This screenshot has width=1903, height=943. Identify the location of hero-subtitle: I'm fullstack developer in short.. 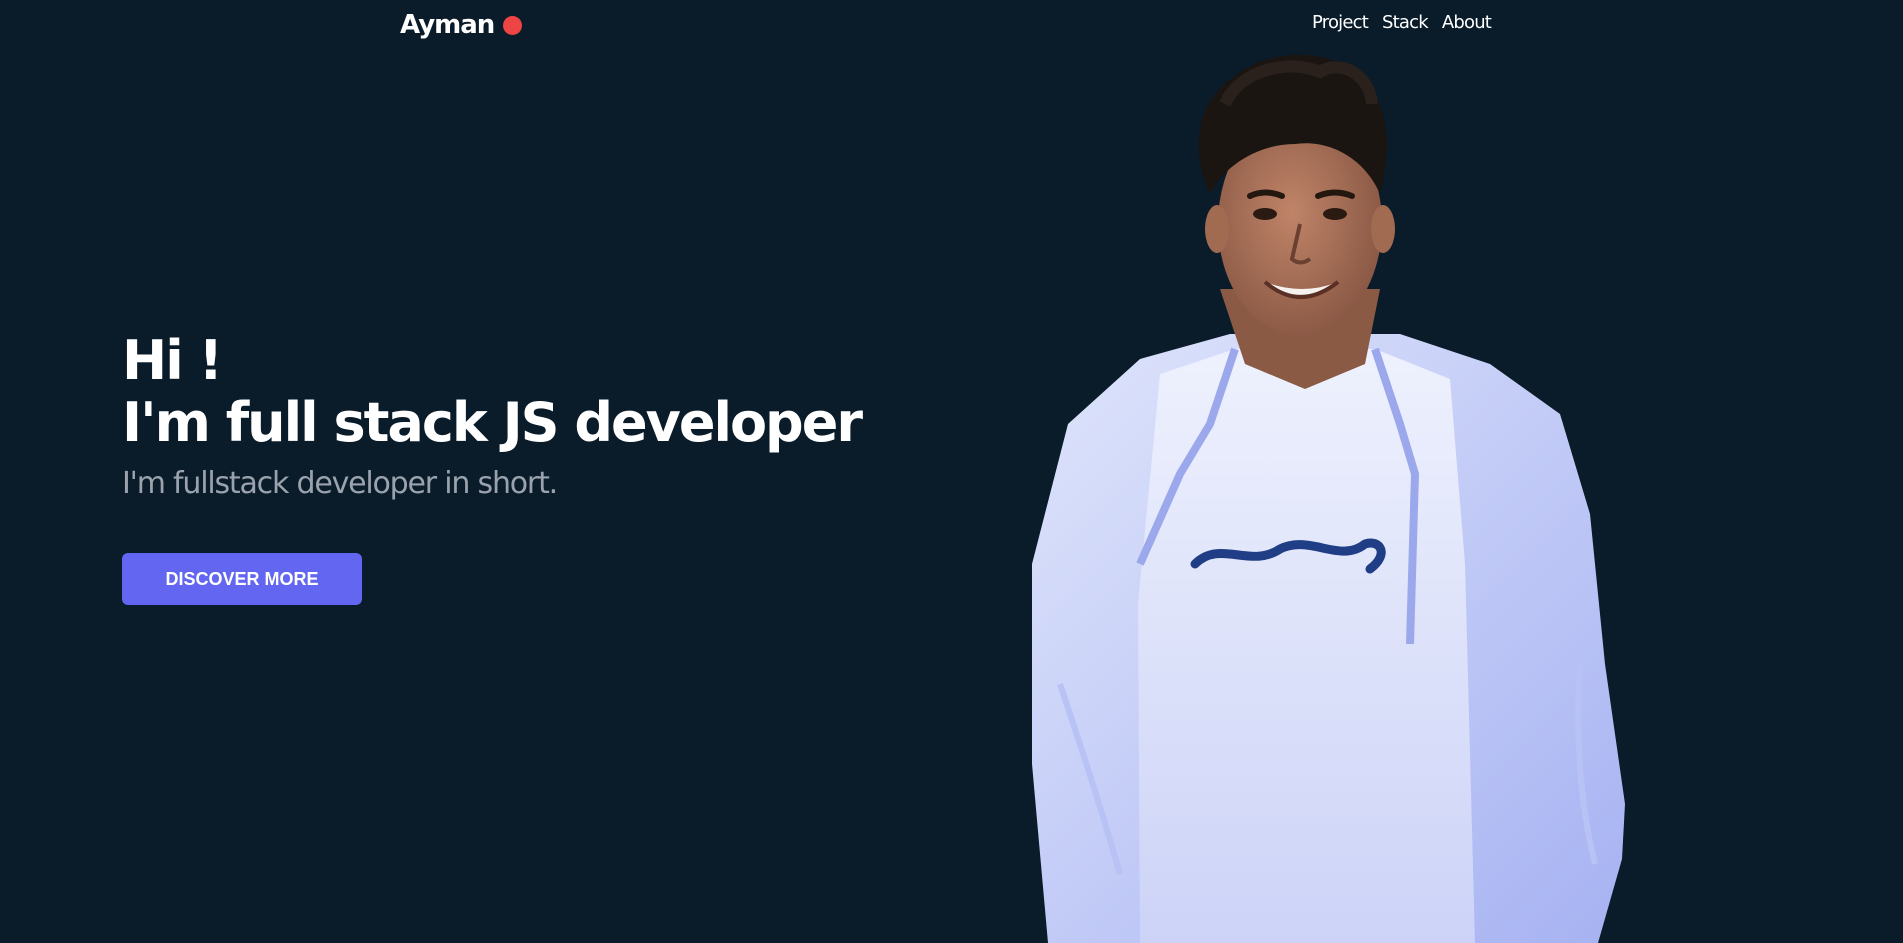
(340, 483).